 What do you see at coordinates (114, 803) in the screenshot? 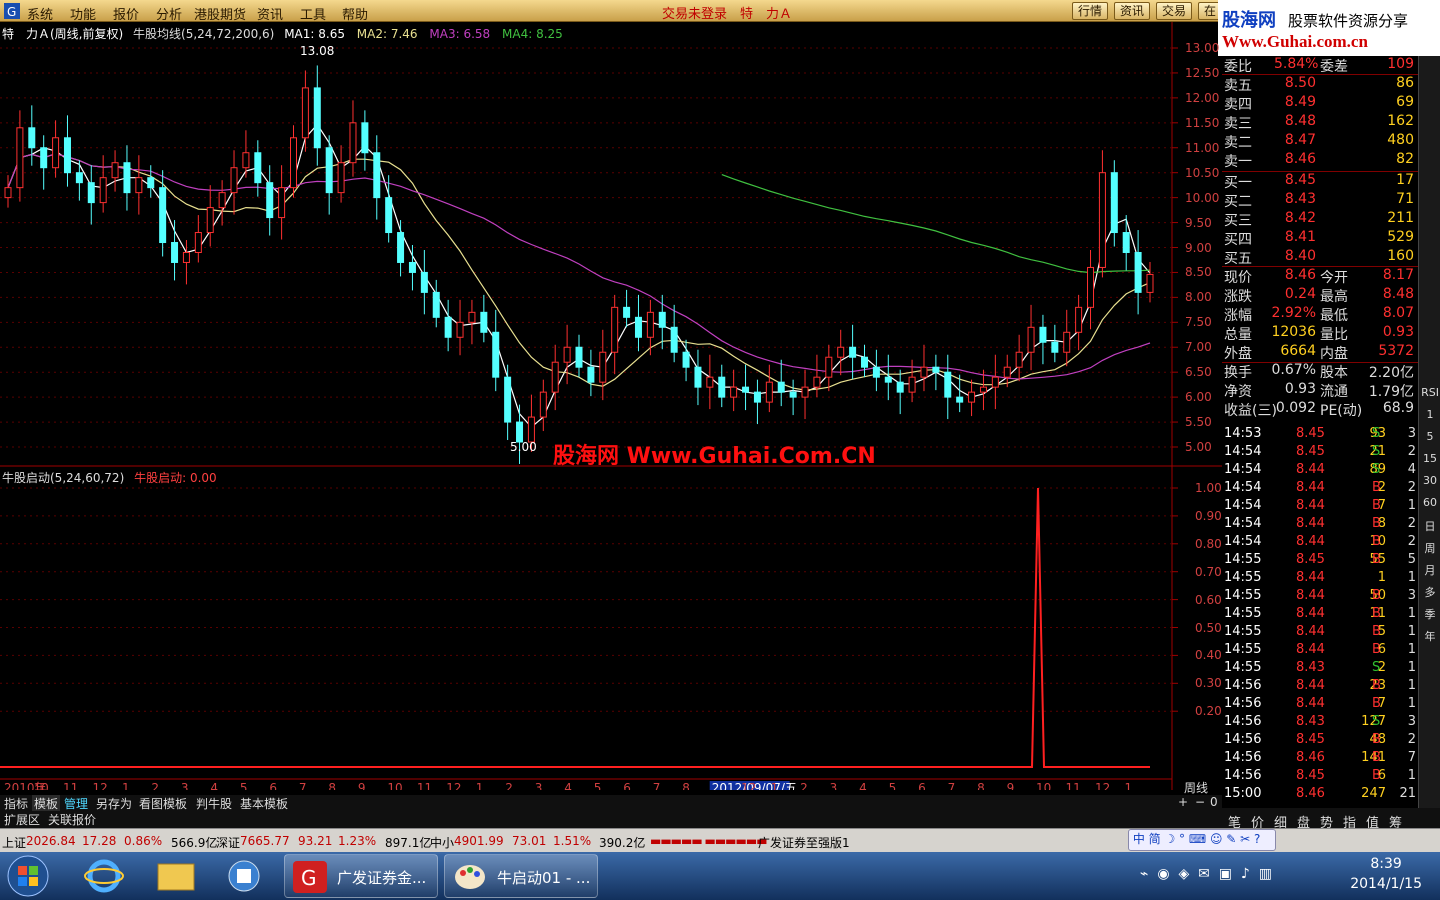
I see `tab-save-as: 另存为` at bounding box center [114, 803].